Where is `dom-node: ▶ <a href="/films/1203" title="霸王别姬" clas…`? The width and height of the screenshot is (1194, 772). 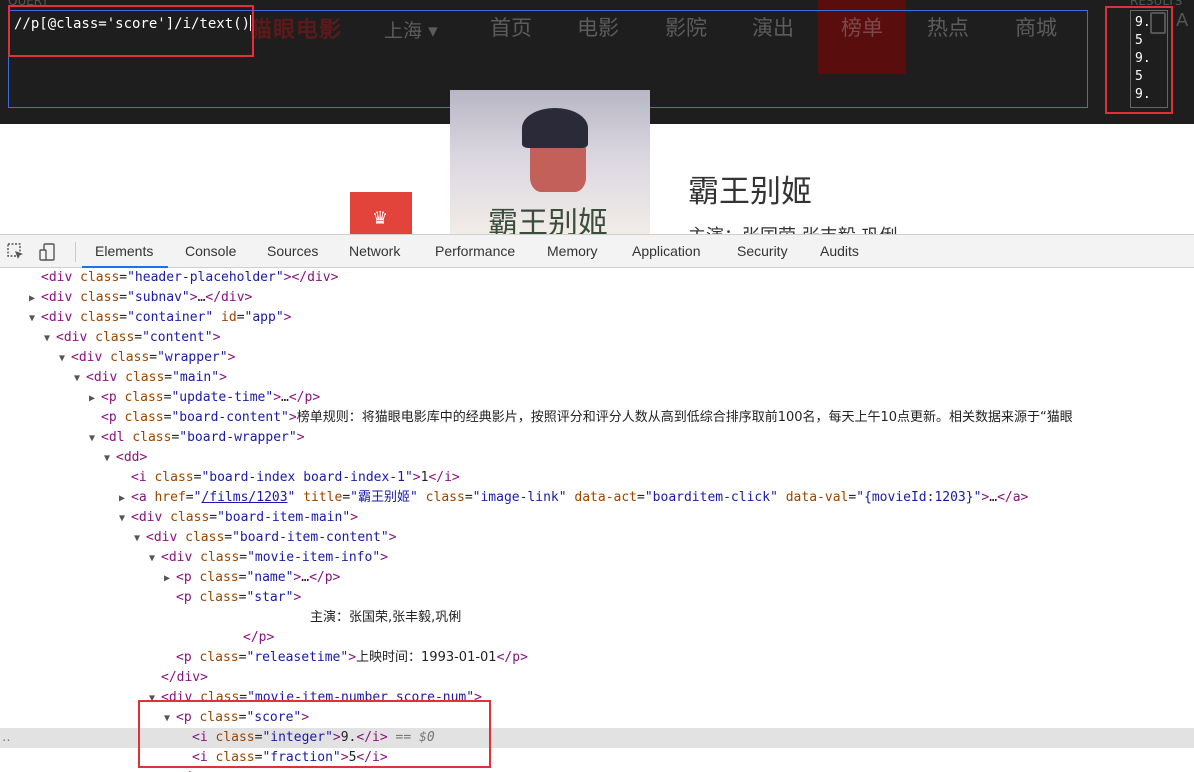 dom-node: ▶ <a href="/films/1203" title="霸王别姬" clas… is located at coordinates (597, 498).